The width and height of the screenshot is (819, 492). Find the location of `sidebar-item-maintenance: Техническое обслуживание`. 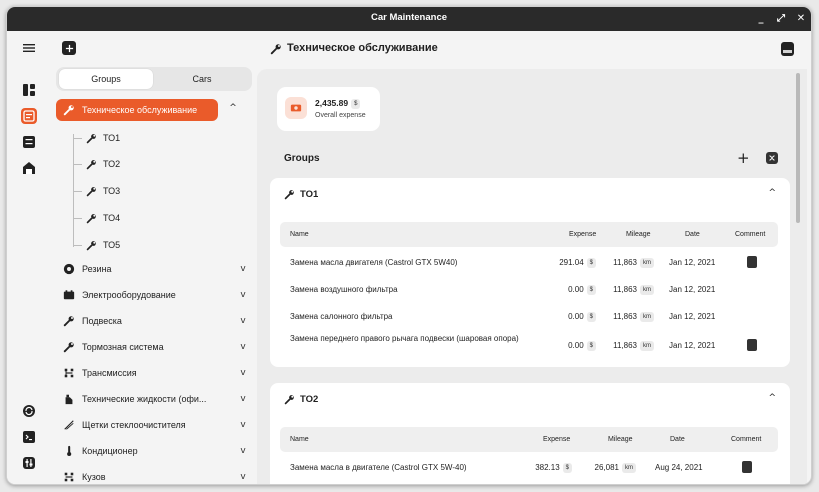

sidebar-item-maintenance: Техническое обслуживание is located at coordinates (137, 110).